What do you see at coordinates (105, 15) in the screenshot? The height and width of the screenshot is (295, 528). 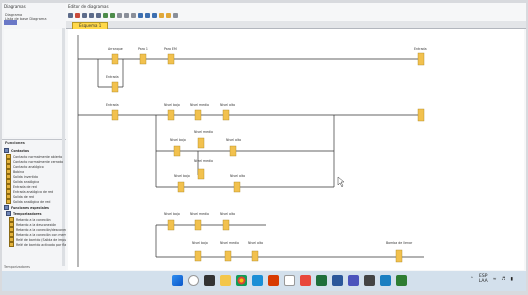 I see `undo-icon` at bounding box center [105, 15].